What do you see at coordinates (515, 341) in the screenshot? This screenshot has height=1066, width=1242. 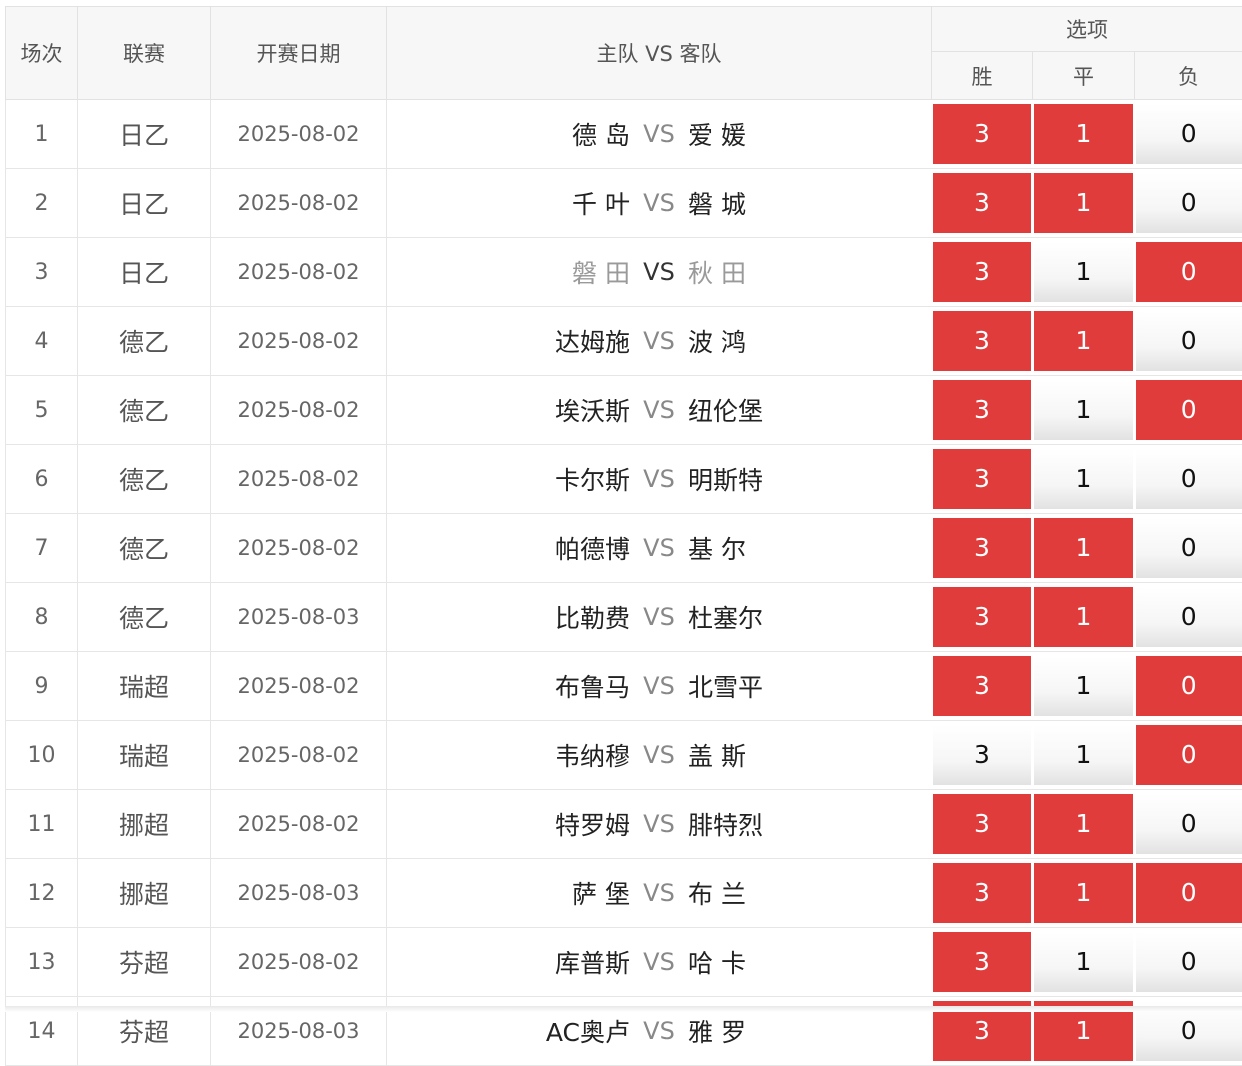 I see `home-team: 达姆施` at bounding box center [515, 341].